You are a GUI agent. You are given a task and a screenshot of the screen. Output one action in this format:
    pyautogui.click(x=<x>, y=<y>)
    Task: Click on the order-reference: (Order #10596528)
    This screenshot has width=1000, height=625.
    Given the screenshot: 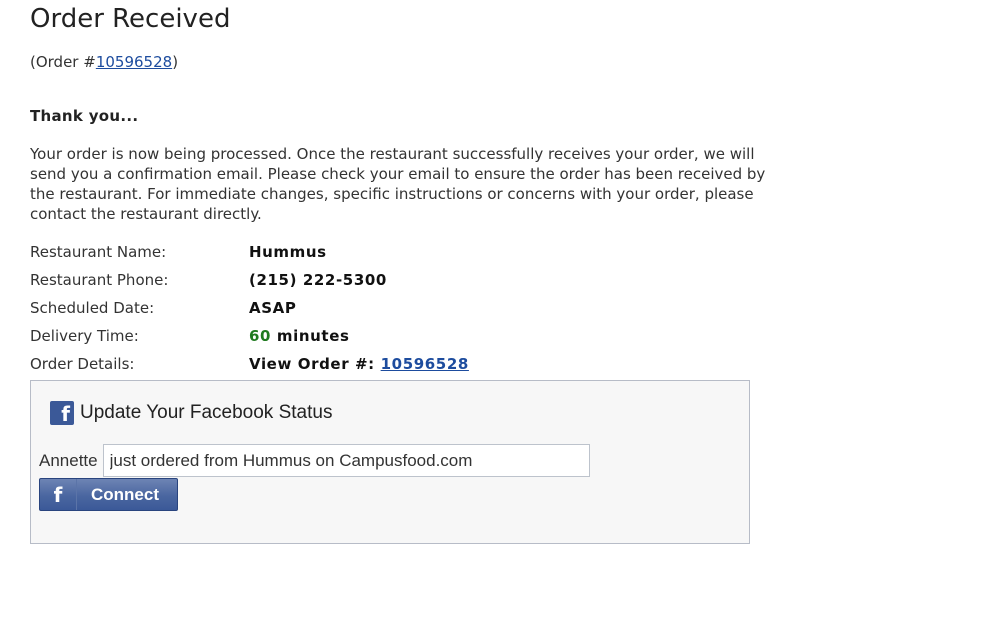 What is the action you would take?
    pyautogui.click(x=104, y=62)
    